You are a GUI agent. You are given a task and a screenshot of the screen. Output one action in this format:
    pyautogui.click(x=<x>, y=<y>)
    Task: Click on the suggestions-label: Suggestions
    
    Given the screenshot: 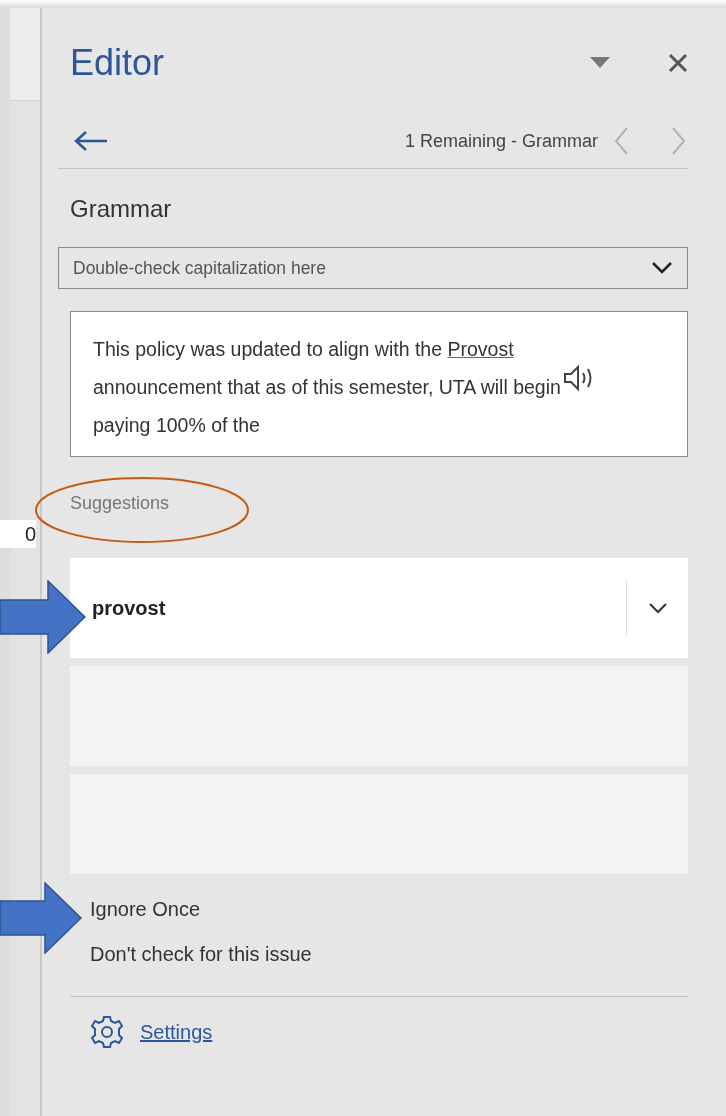 What is the action you would take?
    pyautogui.click(x=120, y=503)
    